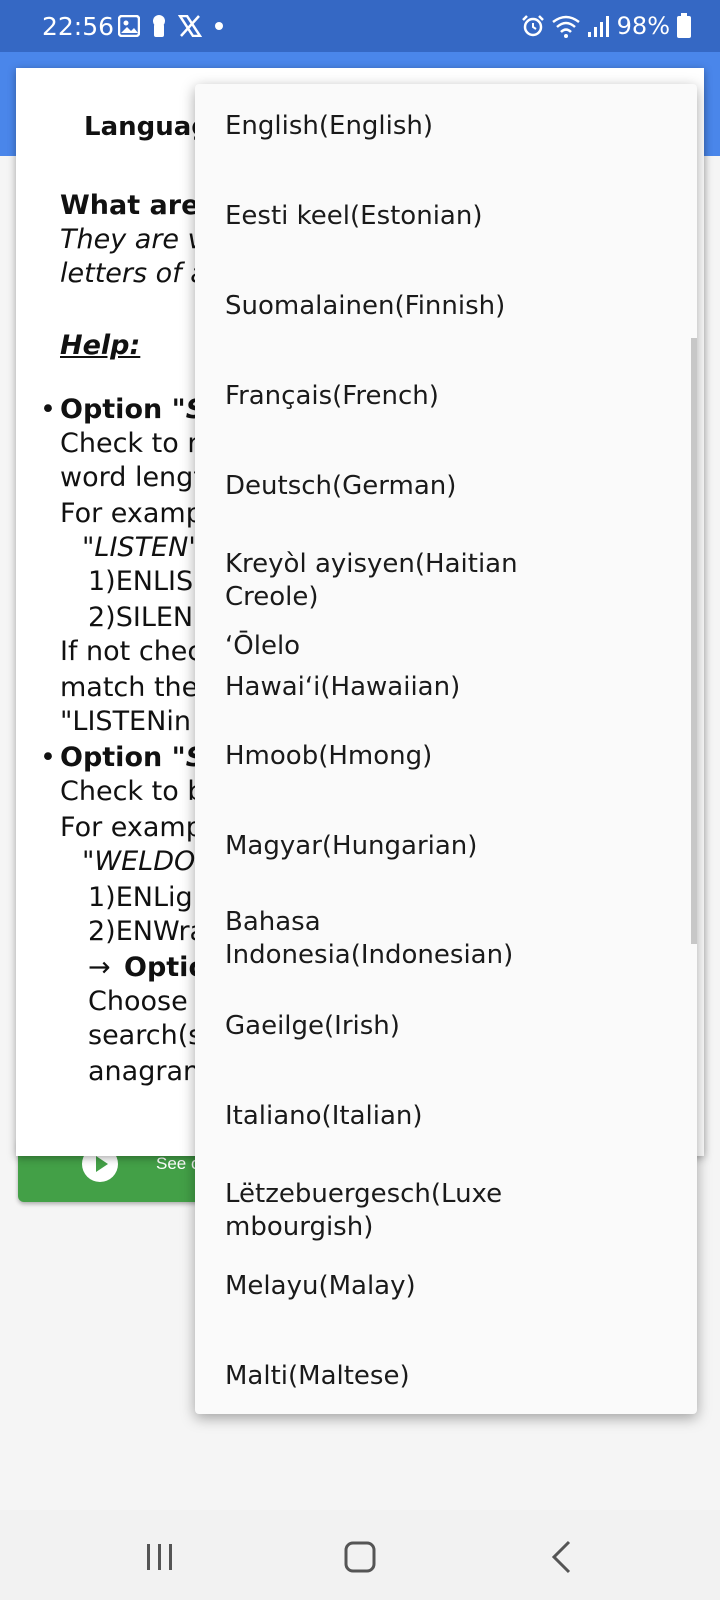 This screenshot has width=720, height=1600. I want to click on choose-line-3: anagran, so click(144, 1071).